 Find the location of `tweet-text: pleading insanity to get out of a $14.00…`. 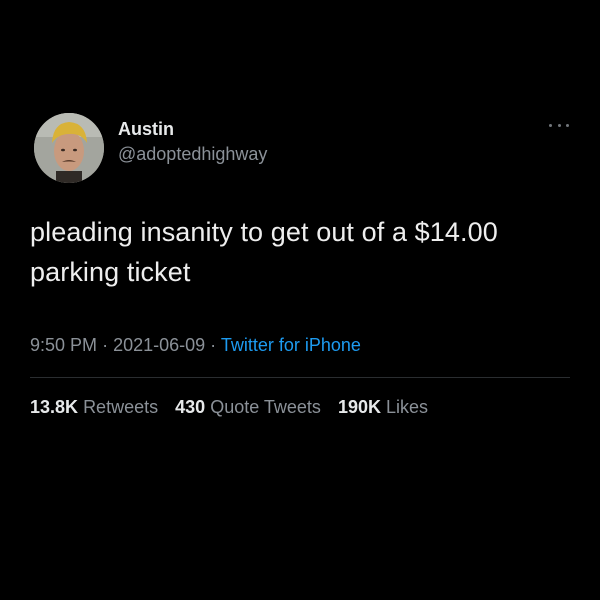

tweet-text: pleading insanity to get out of a $14.00… is located at coordinates (302, 252).